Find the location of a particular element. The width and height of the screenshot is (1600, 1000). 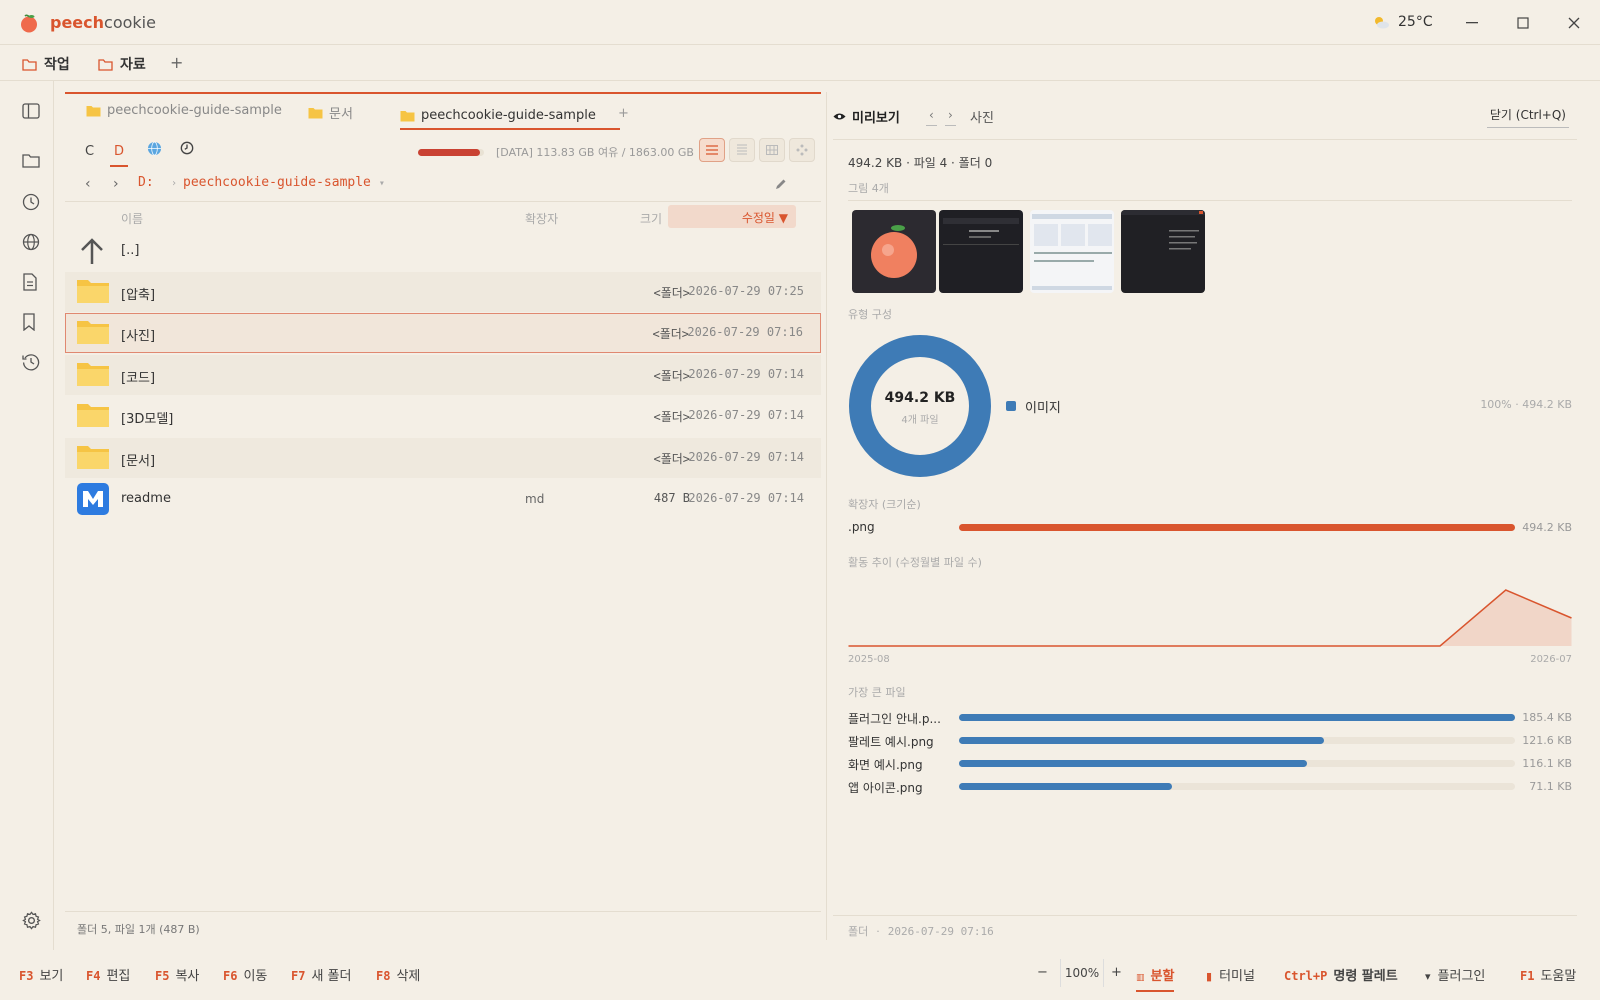

column-name: 이름 is located at coordinates (132, 218).